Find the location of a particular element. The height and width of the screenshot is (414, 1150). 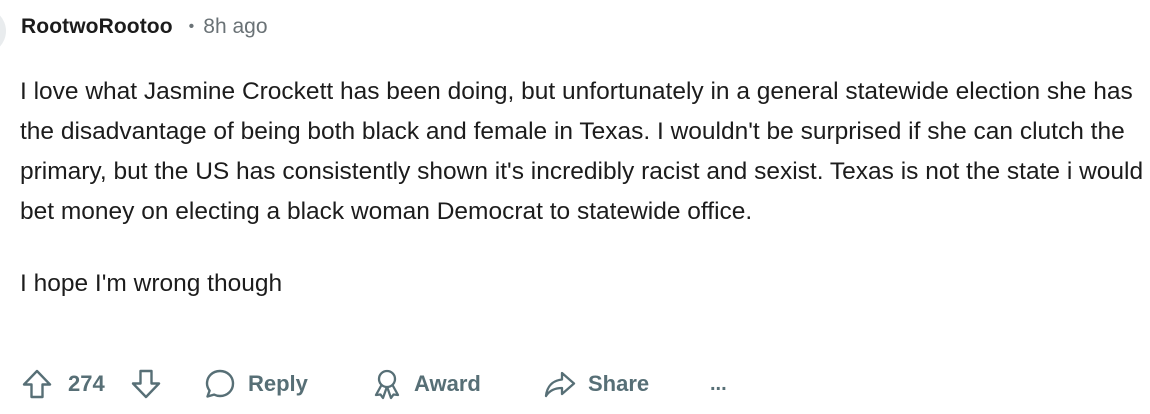

downvote-arrow-icon is located at coordinates (146, 384).